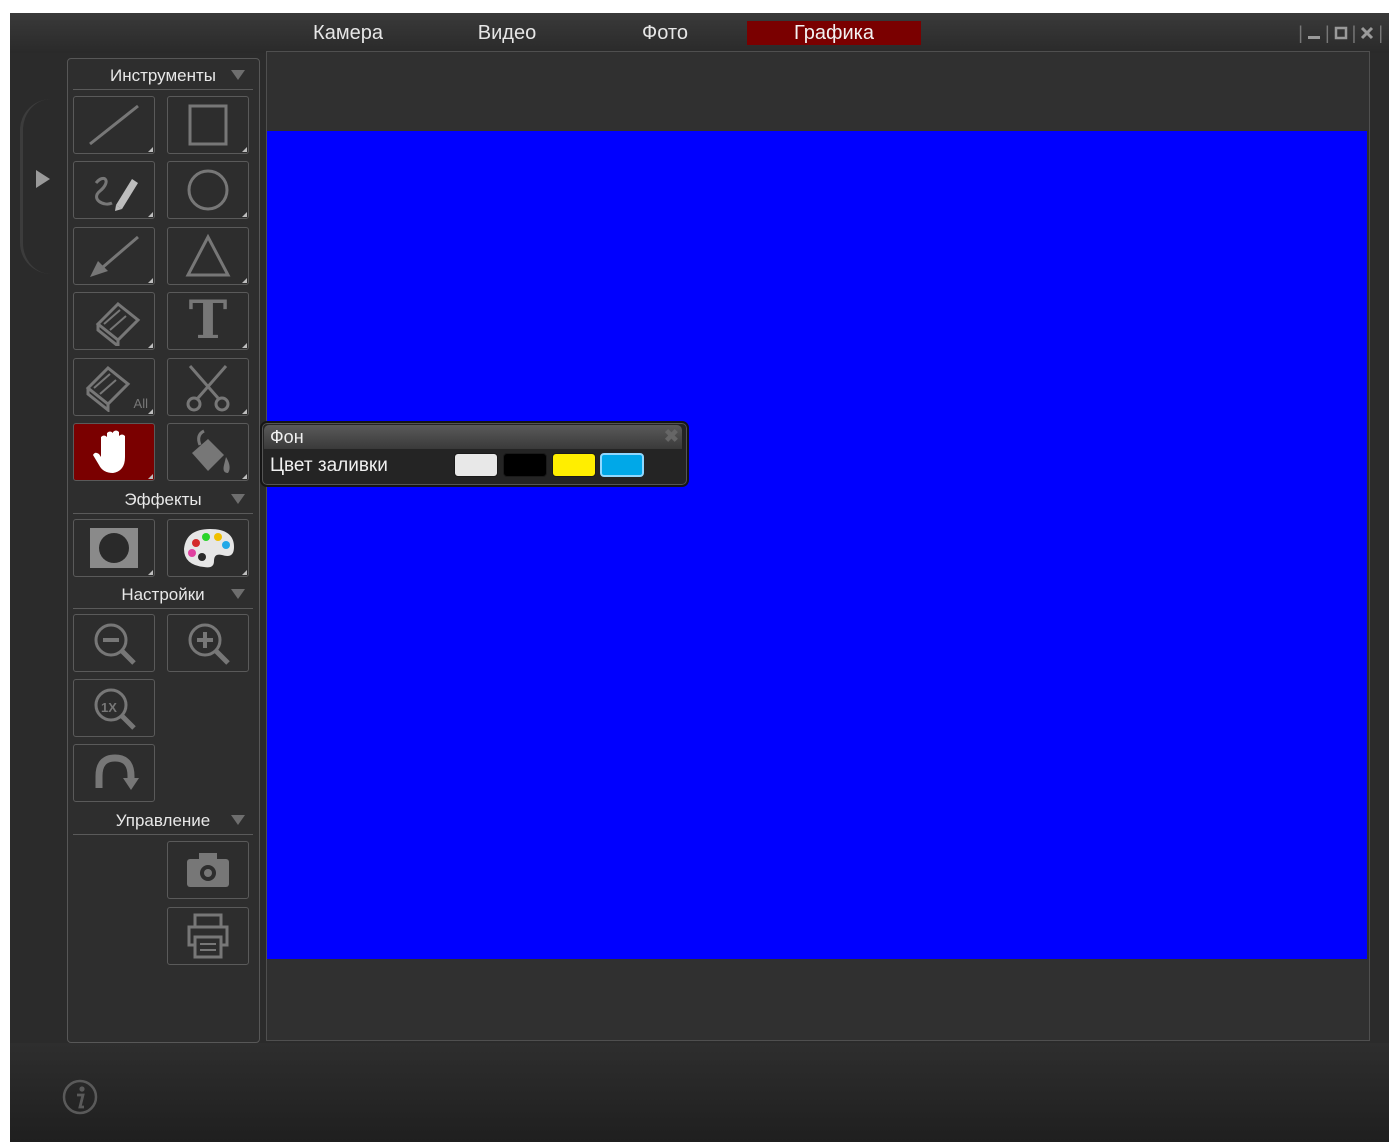 The height and width of the screenshot is (1142, 1389). Describe the element at coordinates (208, 870) in the screenshot. I see `camera-icon` at that location.